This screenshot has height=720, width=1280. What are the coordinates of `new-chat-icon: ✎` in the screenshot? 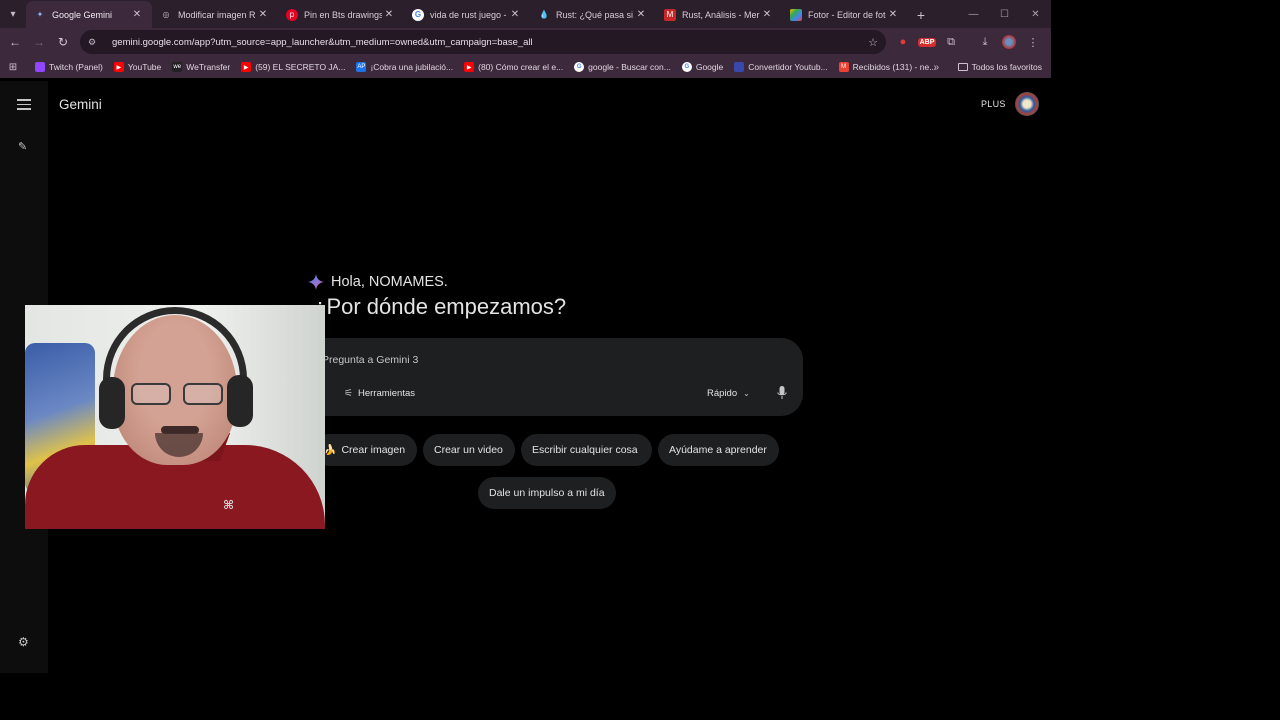 It's located at (24, 146).